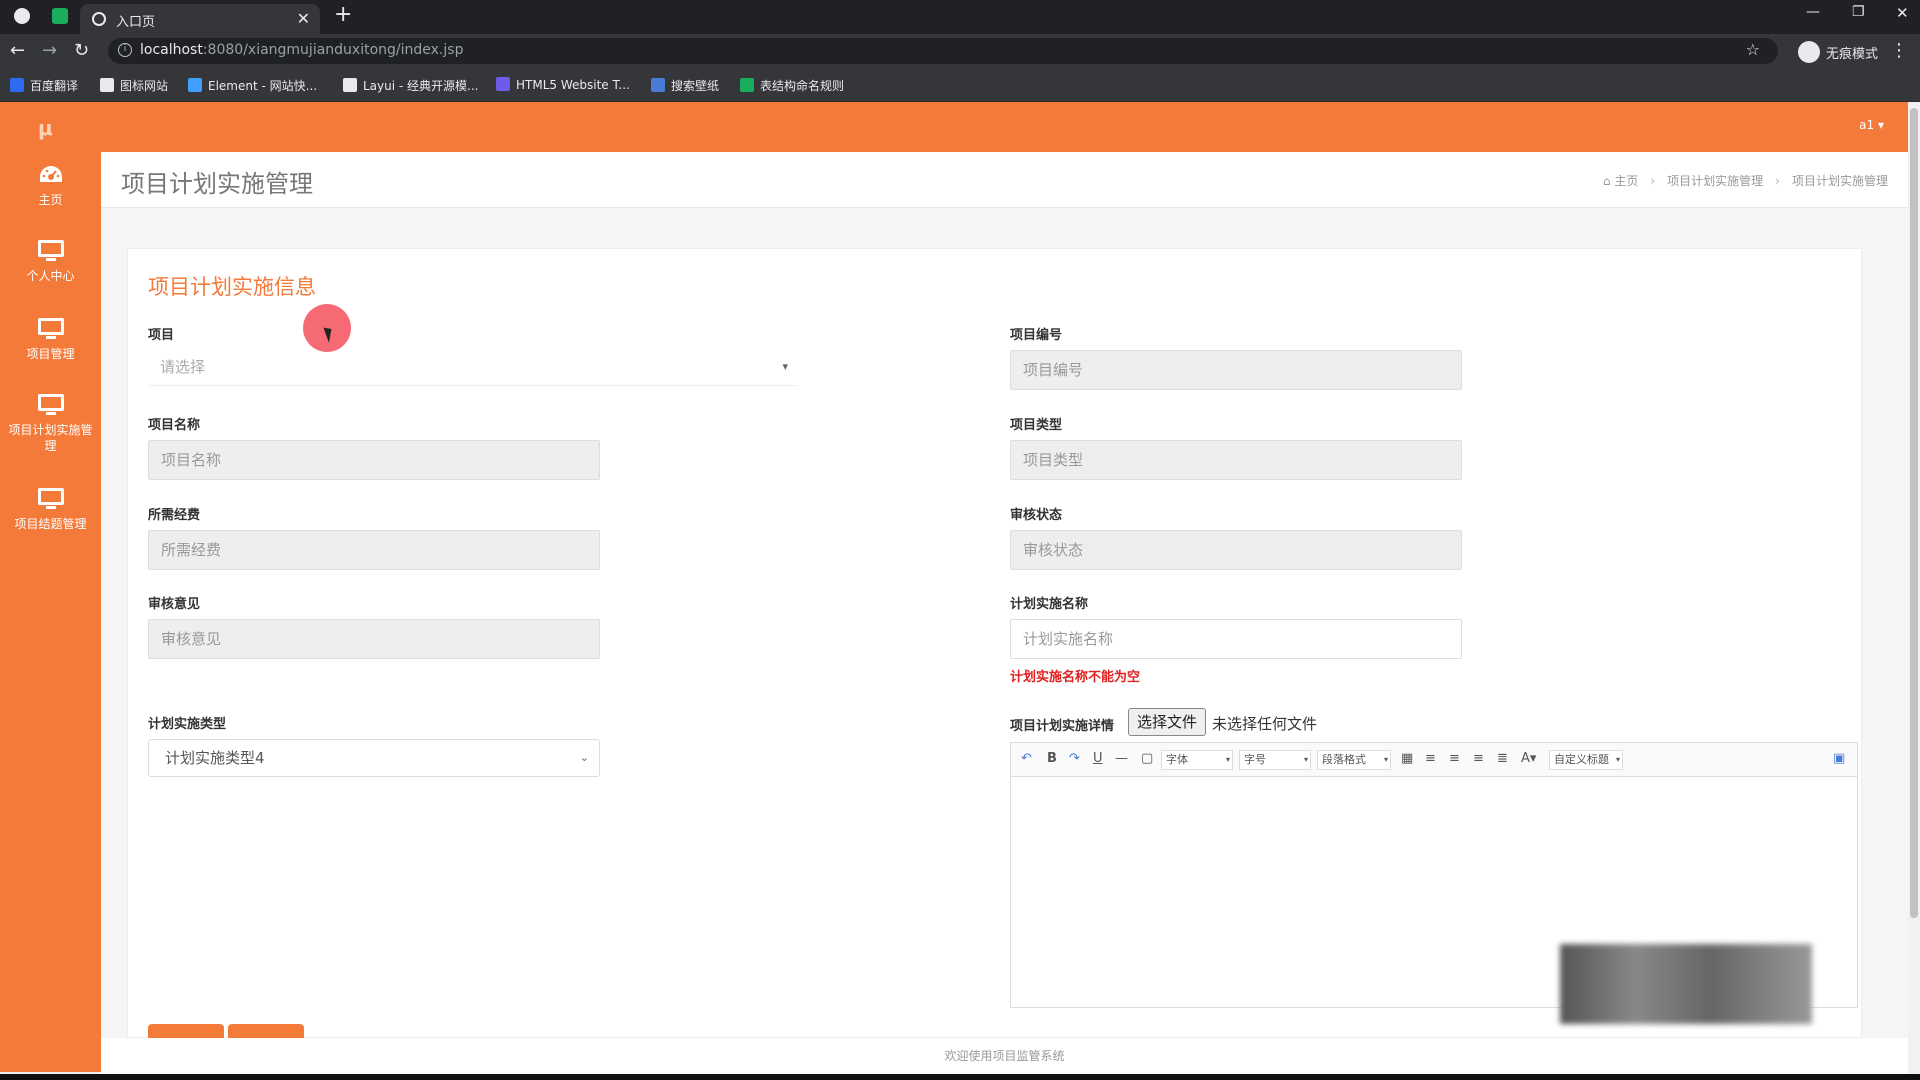 The height and width of the screenshot is (1080, 1920). I want to click on review-status-label: 审核状态, so click(1036, 515).